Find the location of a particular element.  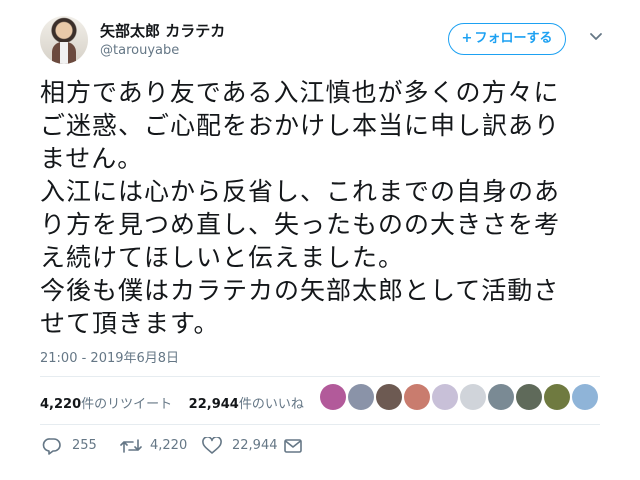

chevron-down-icon is located at coordinates (596, 36).